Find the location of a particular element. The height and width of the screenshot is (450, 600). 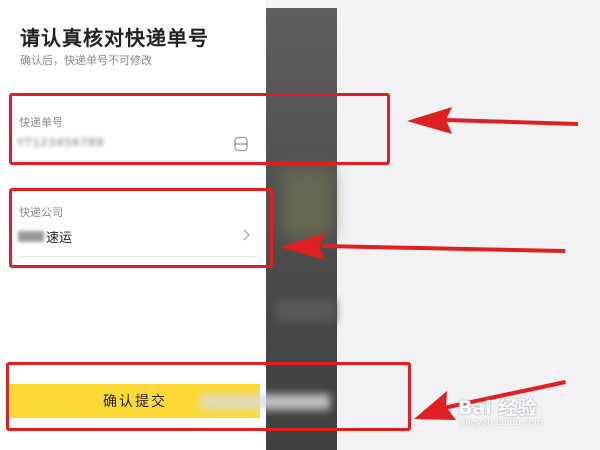

watermark: Bai 经验 jingyan.baidu.com is located at coordinates (518, 413).